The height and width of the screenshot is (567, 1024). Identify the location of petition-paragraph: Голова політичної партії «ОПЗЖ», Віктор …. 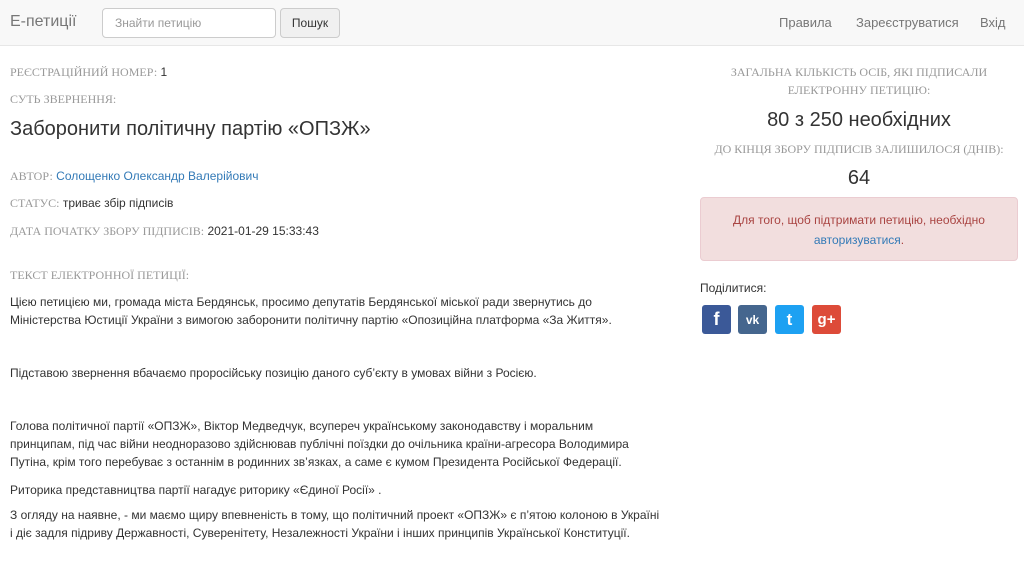
(319, 444).